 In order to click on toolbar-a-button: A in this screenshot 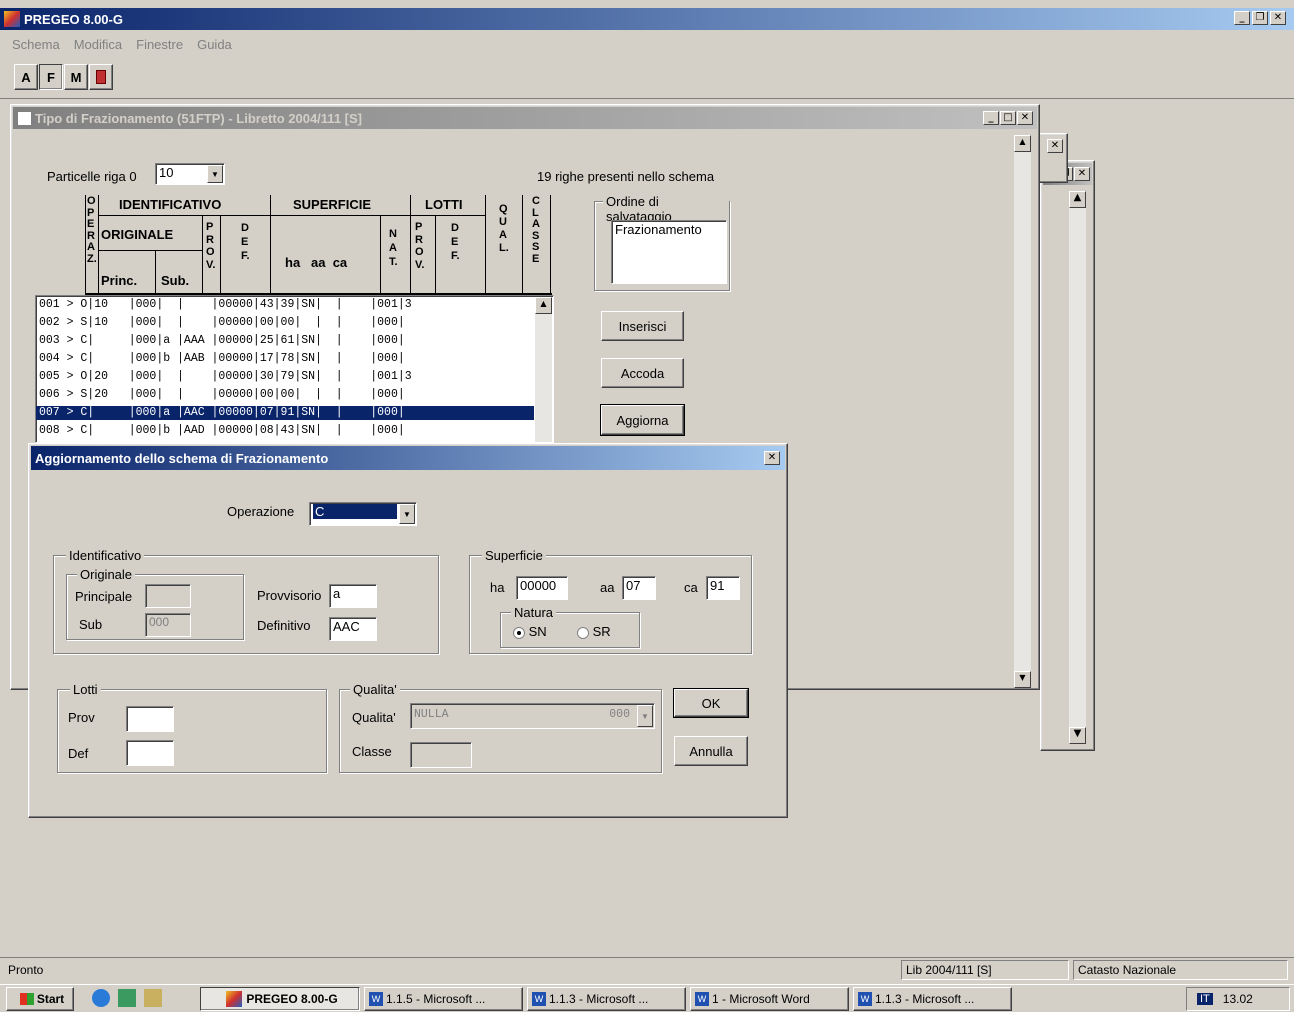, I will do `click(26, 77)`.